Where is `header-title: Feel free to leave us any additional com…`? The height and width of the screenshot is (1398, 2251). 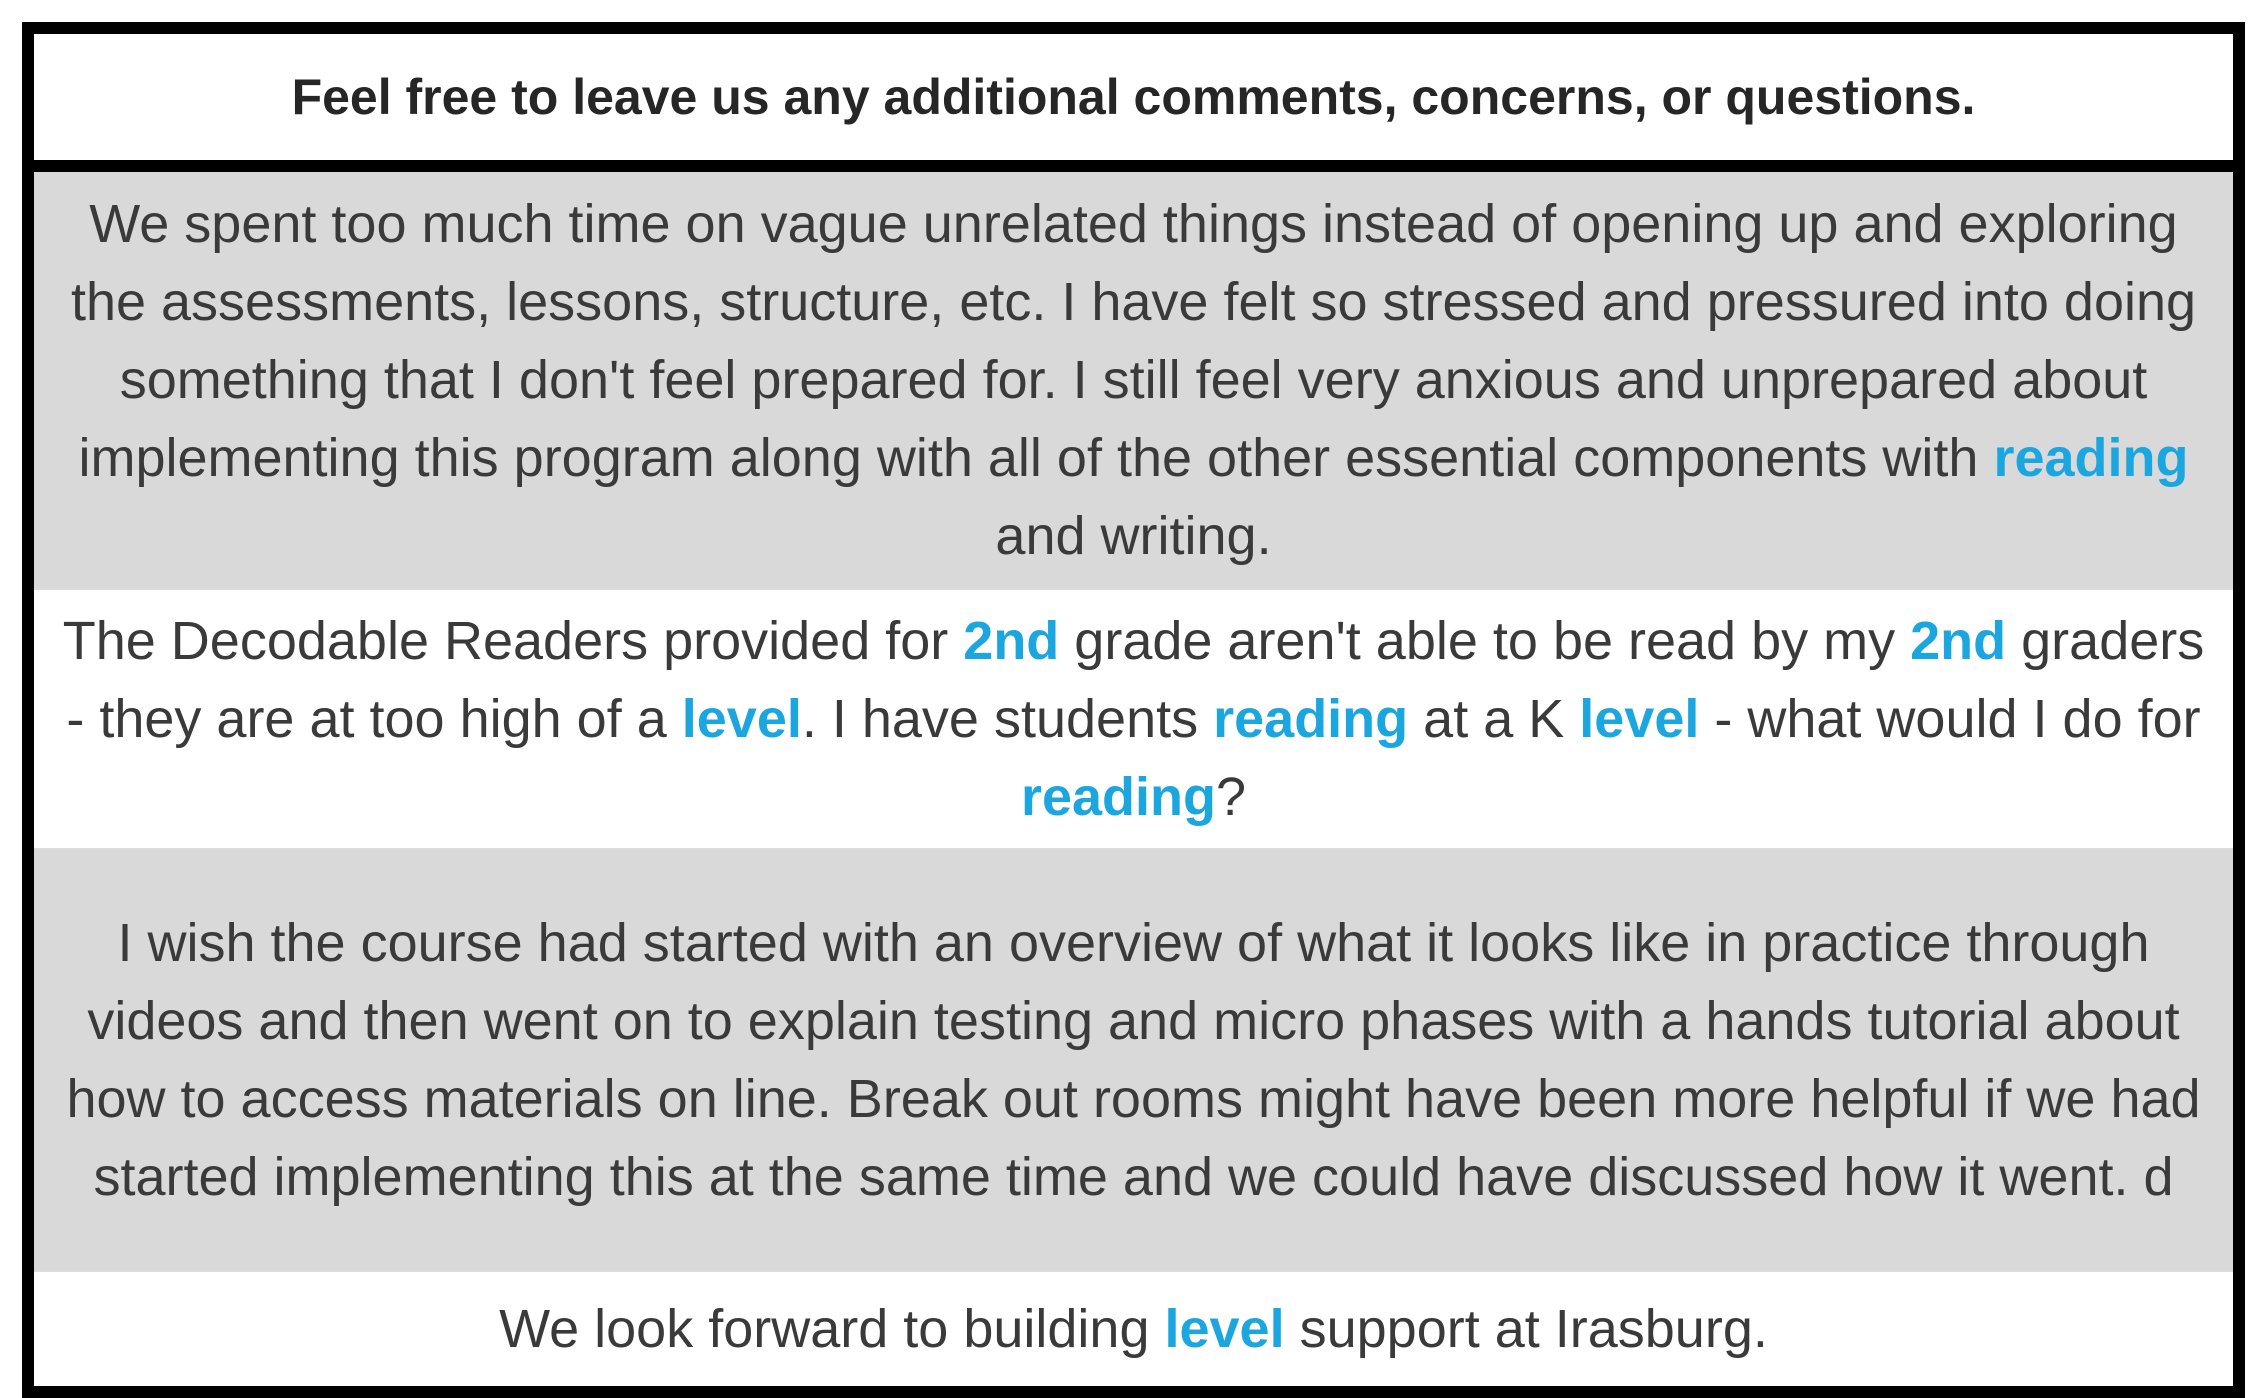
header-title: Feel free to leave us any additional com… is located at coordinates (1133, 97).